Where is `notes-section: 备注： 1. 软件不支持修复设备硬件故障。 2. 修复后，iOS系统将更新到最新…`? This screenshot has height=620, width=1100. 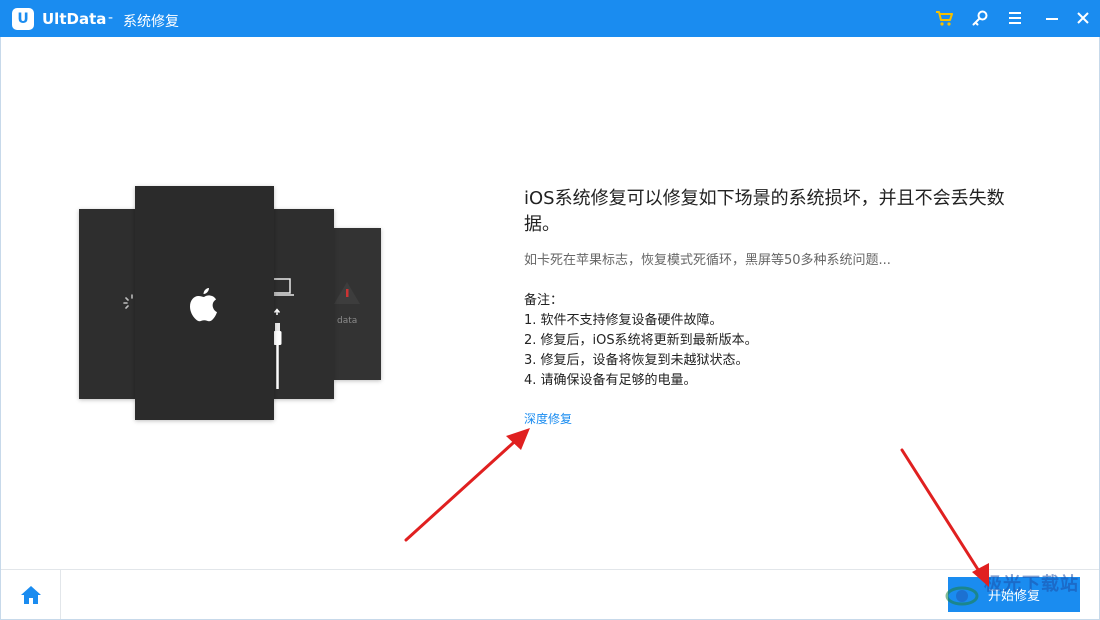 notes-section: 备注： 1. 软件不支持修复设备硬件故障。 2. 修复后，iOS系统将更新到最新… is located at coordinates (641, 341).